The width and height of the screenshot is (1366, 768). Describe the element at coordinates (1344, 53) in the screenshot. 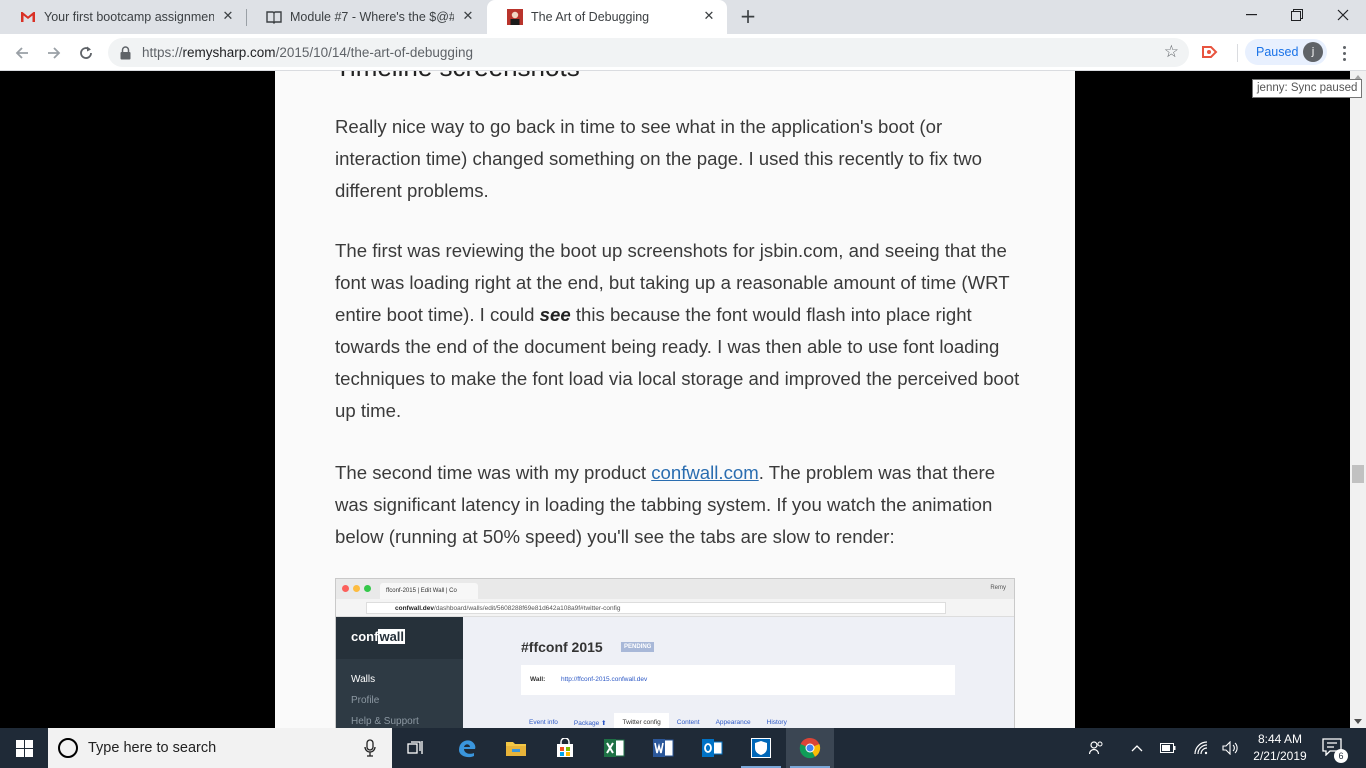

I see `chrome-menu-button` at that location.